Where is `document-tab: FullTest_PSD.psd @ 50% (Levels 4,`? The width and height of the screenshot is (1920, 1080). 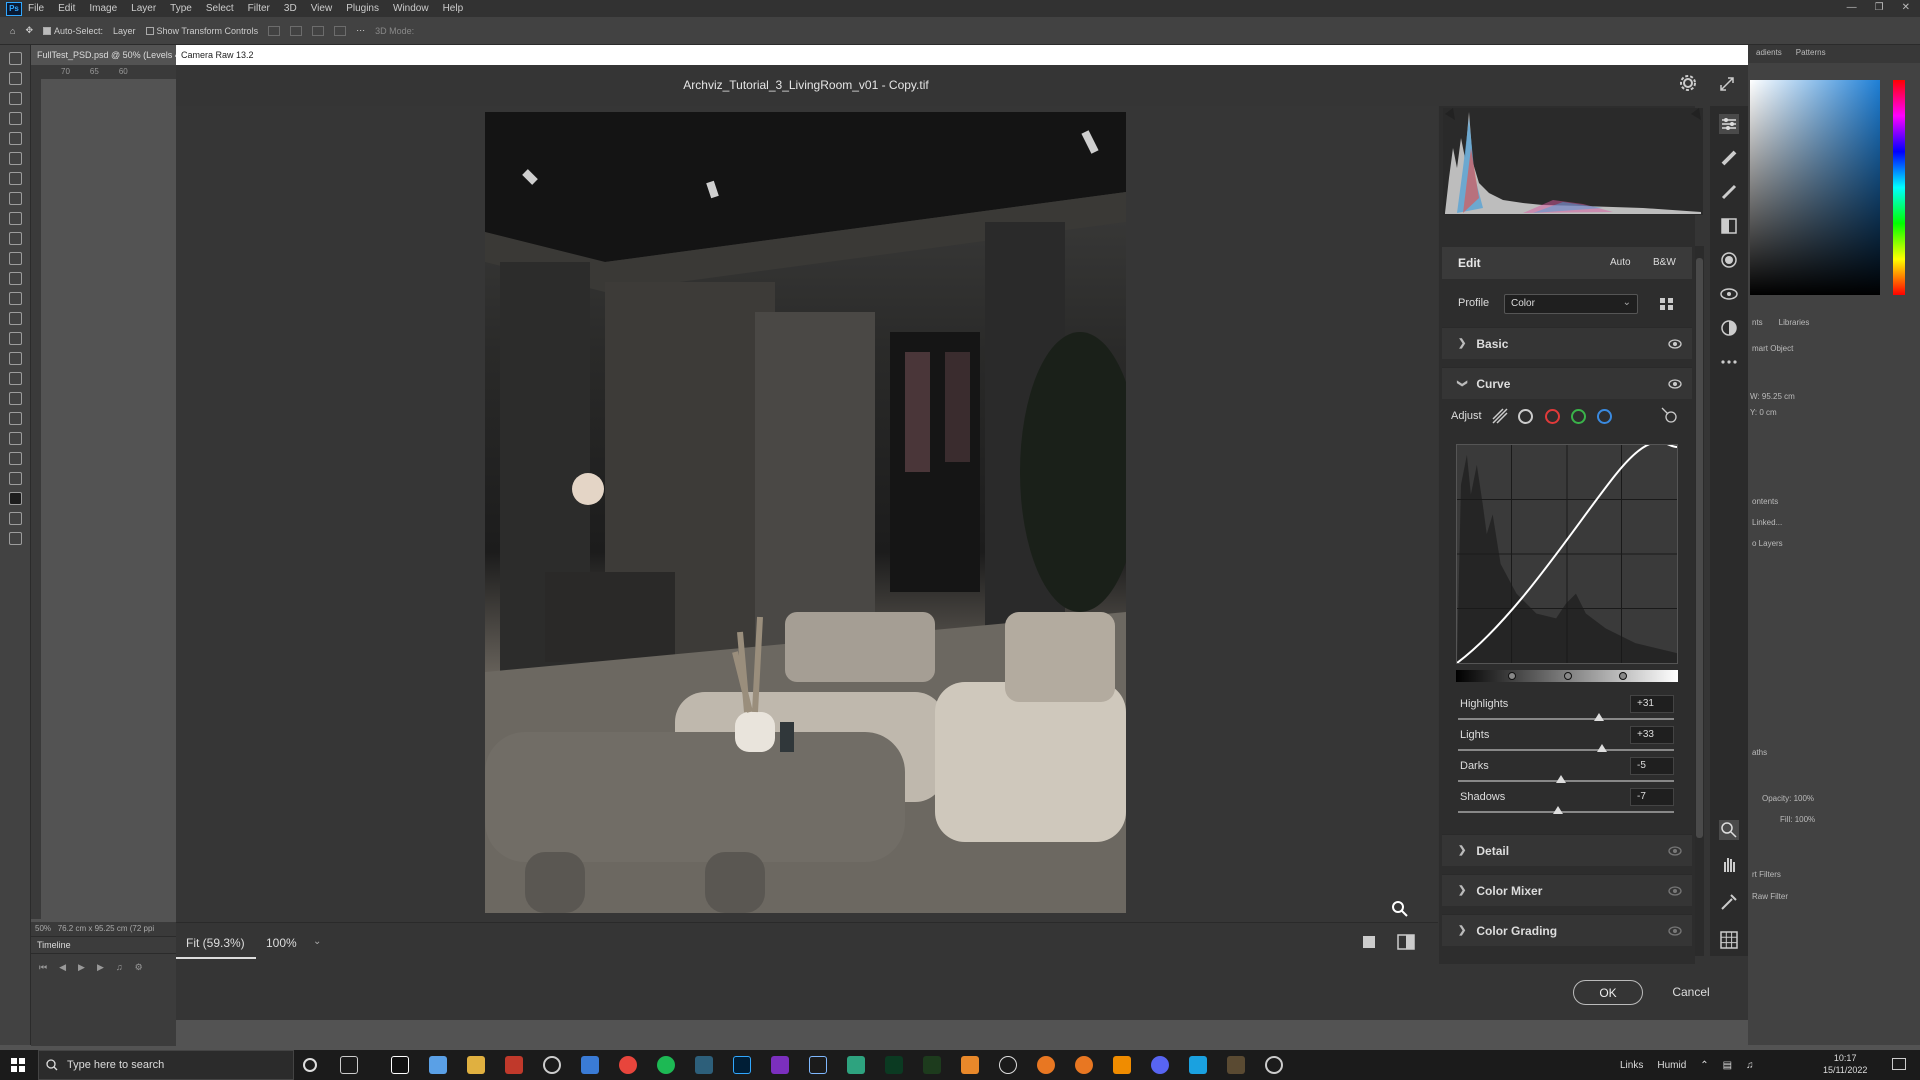 document-tab: FullTest_PSD.psd @ 50% (Levels 4, is located at coordinates (103, 55).